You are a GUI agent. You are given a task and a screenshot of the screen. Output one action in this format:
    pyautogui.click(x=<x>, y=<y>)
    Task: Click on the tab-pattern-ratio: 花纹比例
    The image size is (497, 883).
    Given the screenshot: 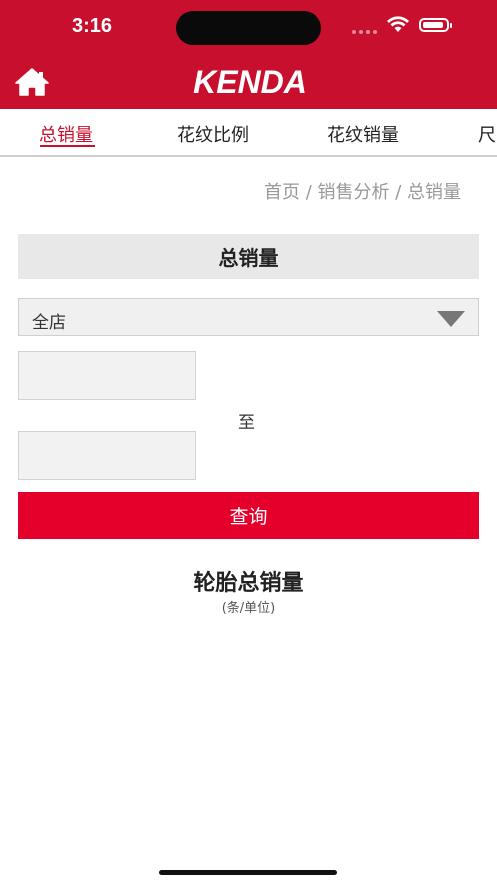 What is the action you would take?
    pyautogui.click(x=213, y=134)
    